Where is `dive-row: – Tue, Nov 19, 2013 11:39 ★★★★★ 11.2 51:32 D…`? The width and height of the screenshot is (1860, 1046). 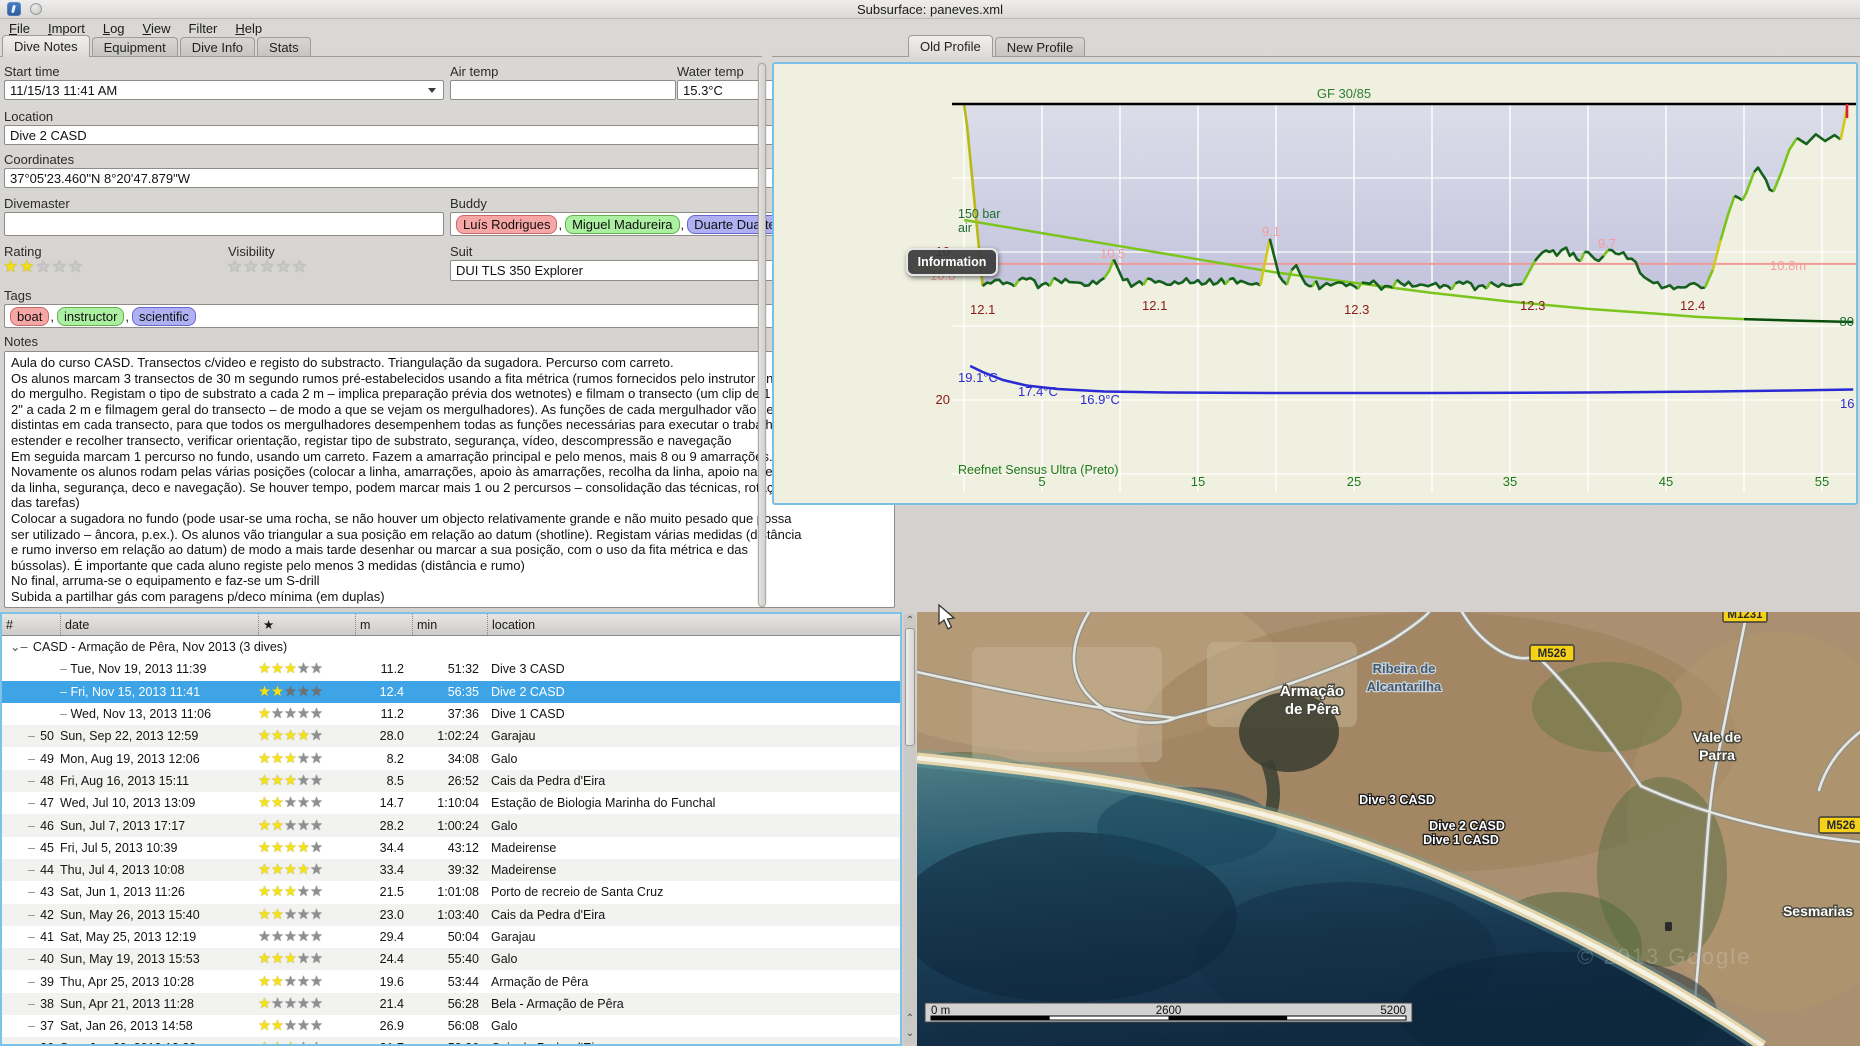 dive-row: – Tue, Nov 19, 2013 11:39 ★★★★★ 11.2 51:32 D… is located at coordinates (451, 669).